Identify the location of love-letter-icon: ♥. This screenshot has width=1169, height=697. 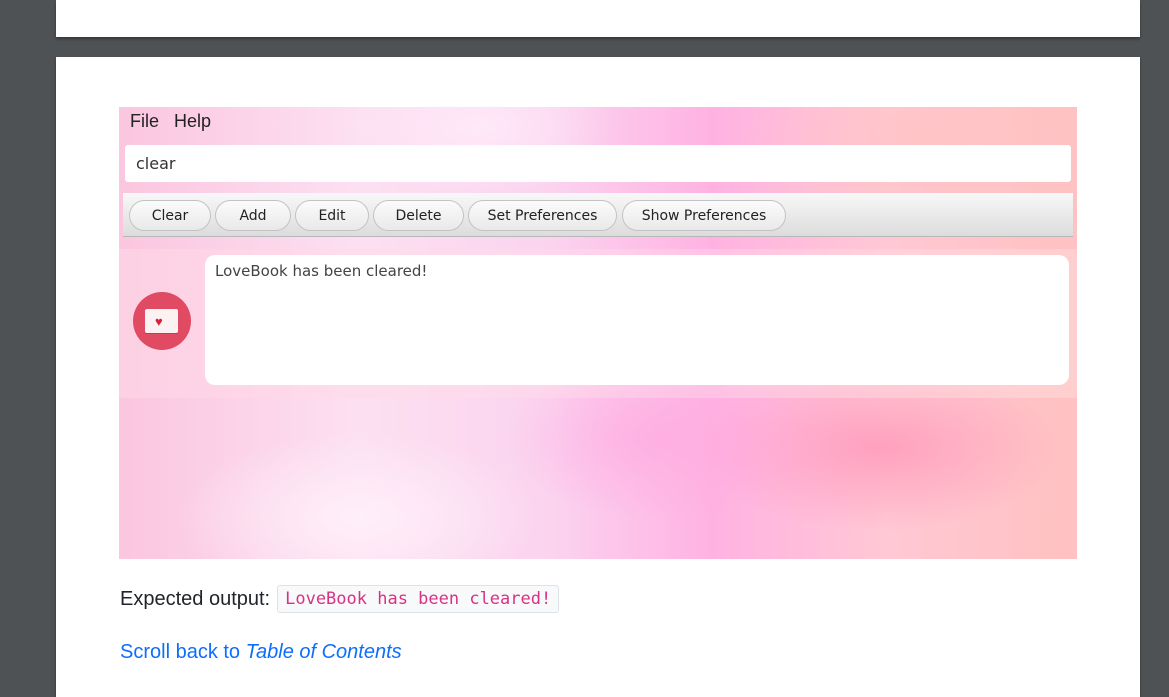
(162, 321).